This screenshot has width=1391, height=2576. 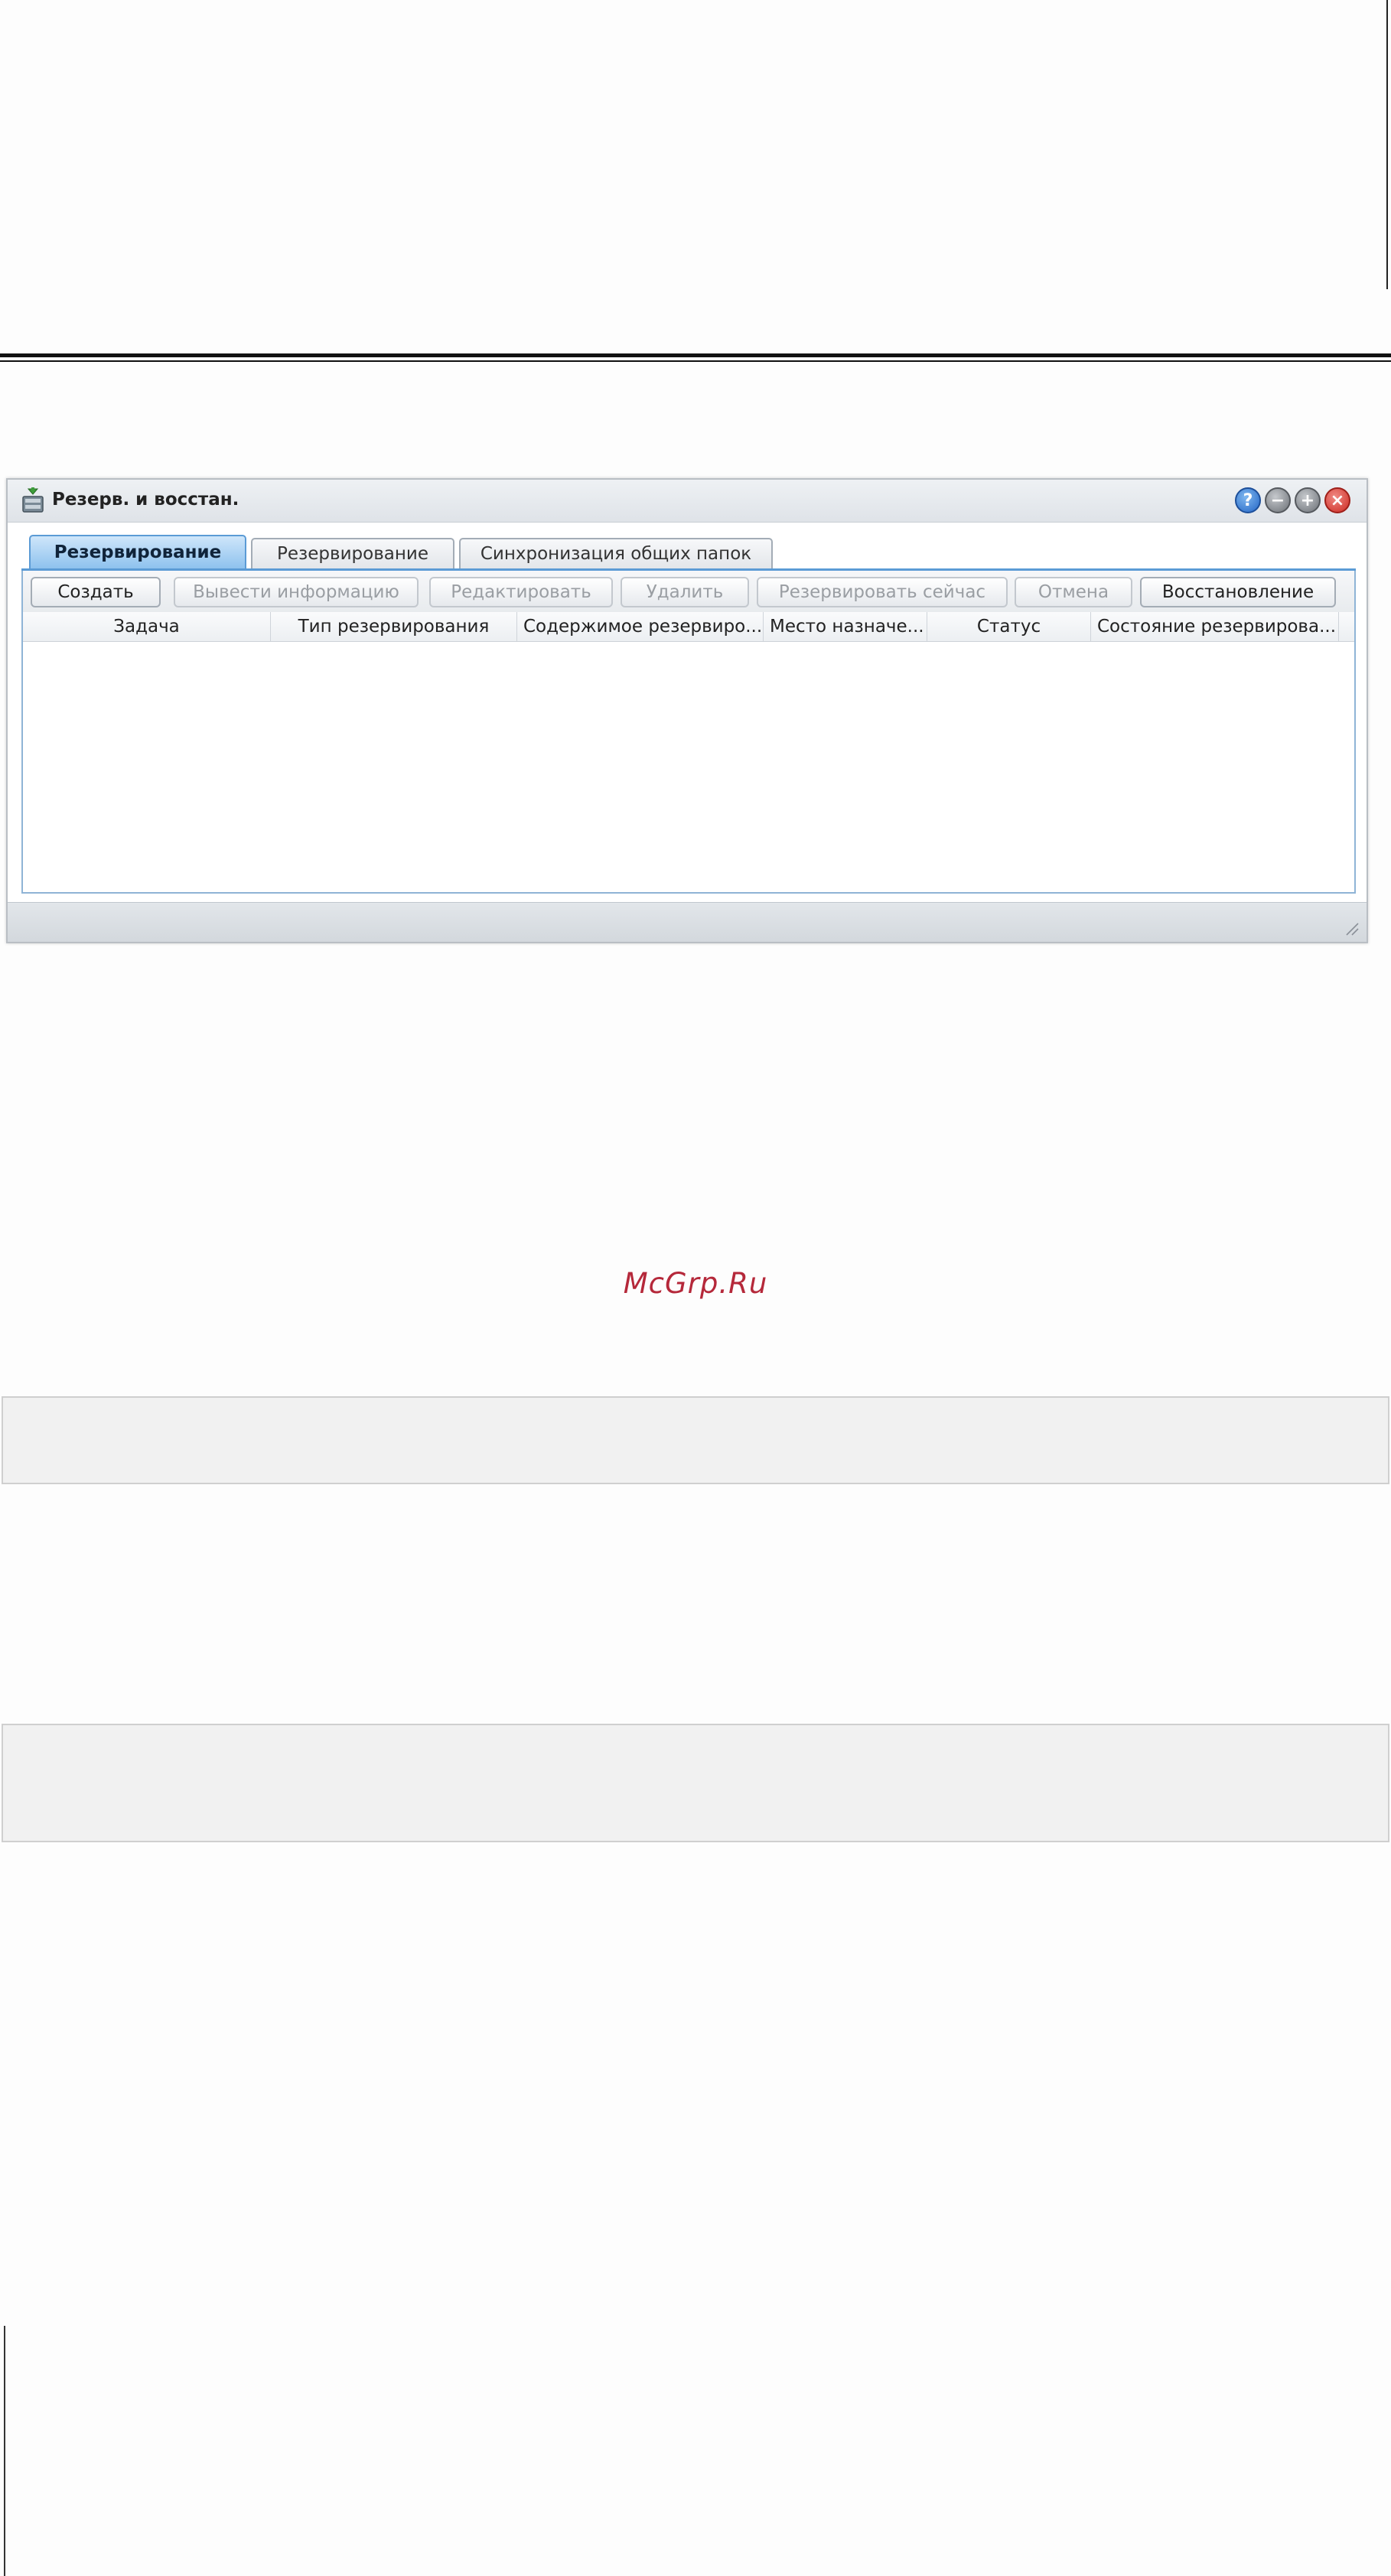 I want to click on show-info-button: Вывести информацию, so click(x=296, y=592).